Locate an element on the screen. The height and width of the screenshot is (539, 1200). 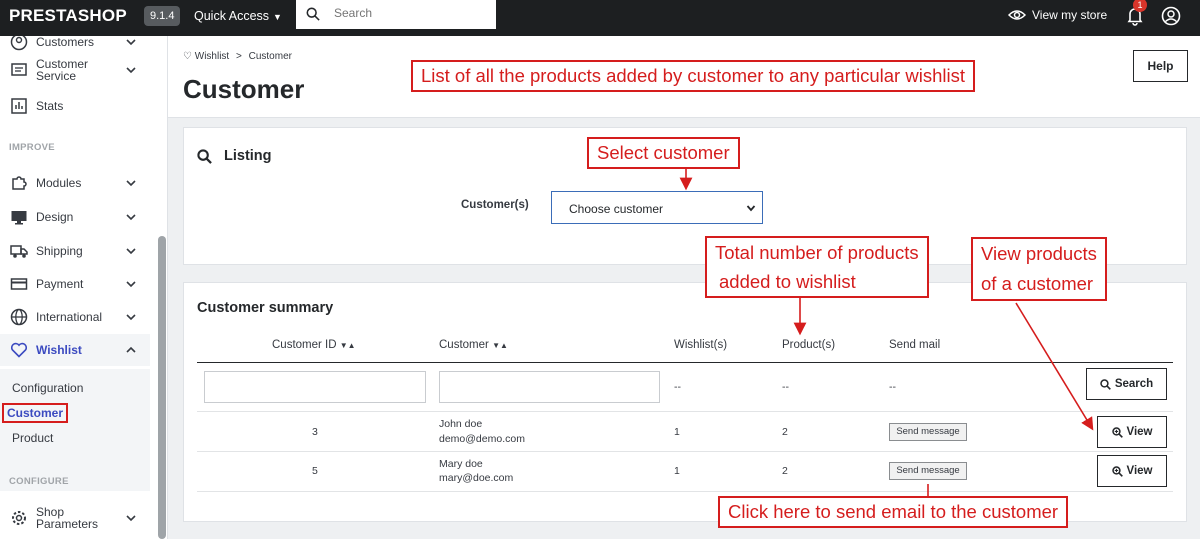
row1-wishlists: 1 is located at coordinates (677, 432).